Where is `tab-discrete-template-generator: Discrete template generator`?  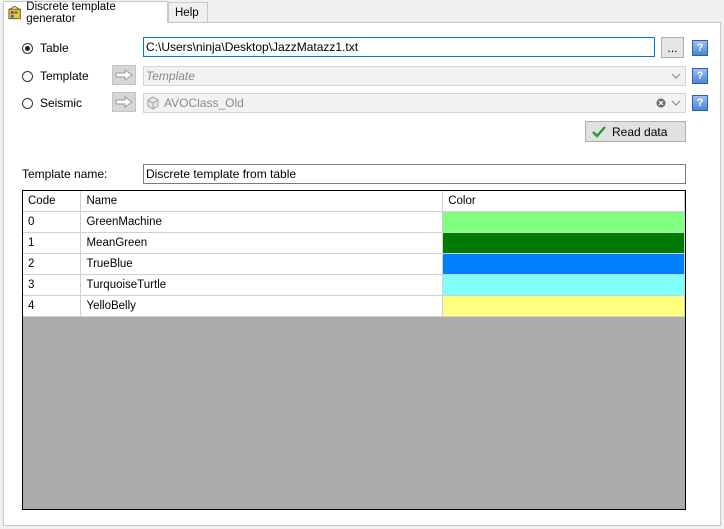 tab-discrete-template-generator: Discrete template generator is located at coordinates (85, 12).